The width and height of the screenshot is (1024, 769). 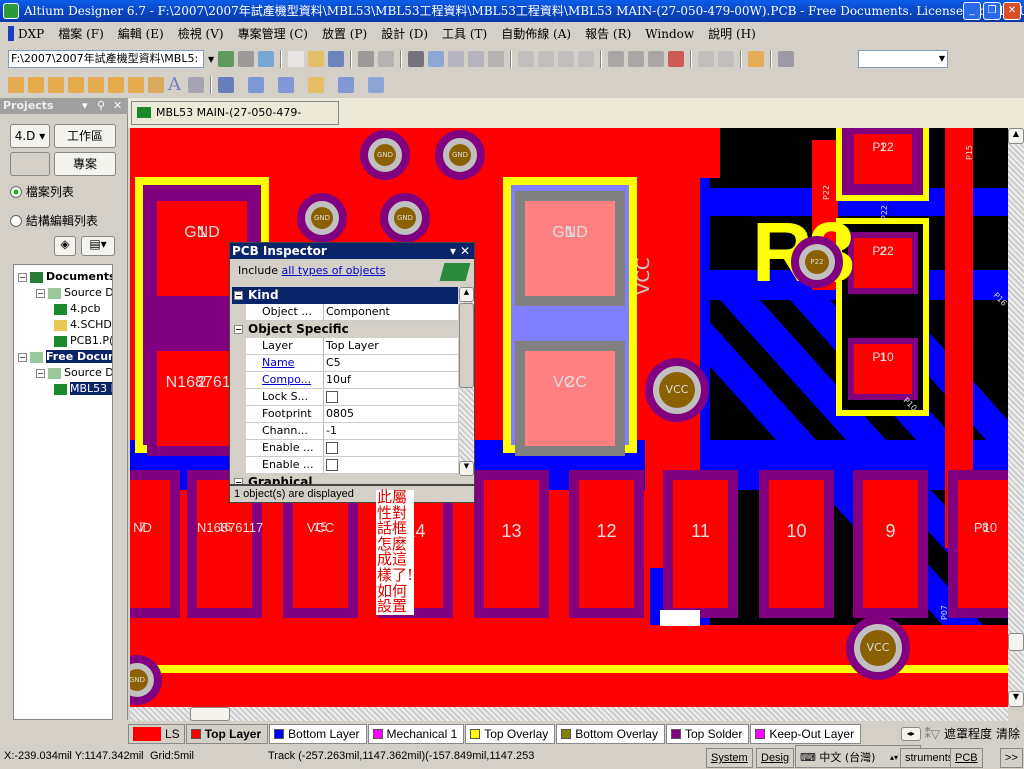 What do you see at coordinates (101, 106) in the screenshot?
I see `pin-icon: ⚲` at bounding box center [101, 106].